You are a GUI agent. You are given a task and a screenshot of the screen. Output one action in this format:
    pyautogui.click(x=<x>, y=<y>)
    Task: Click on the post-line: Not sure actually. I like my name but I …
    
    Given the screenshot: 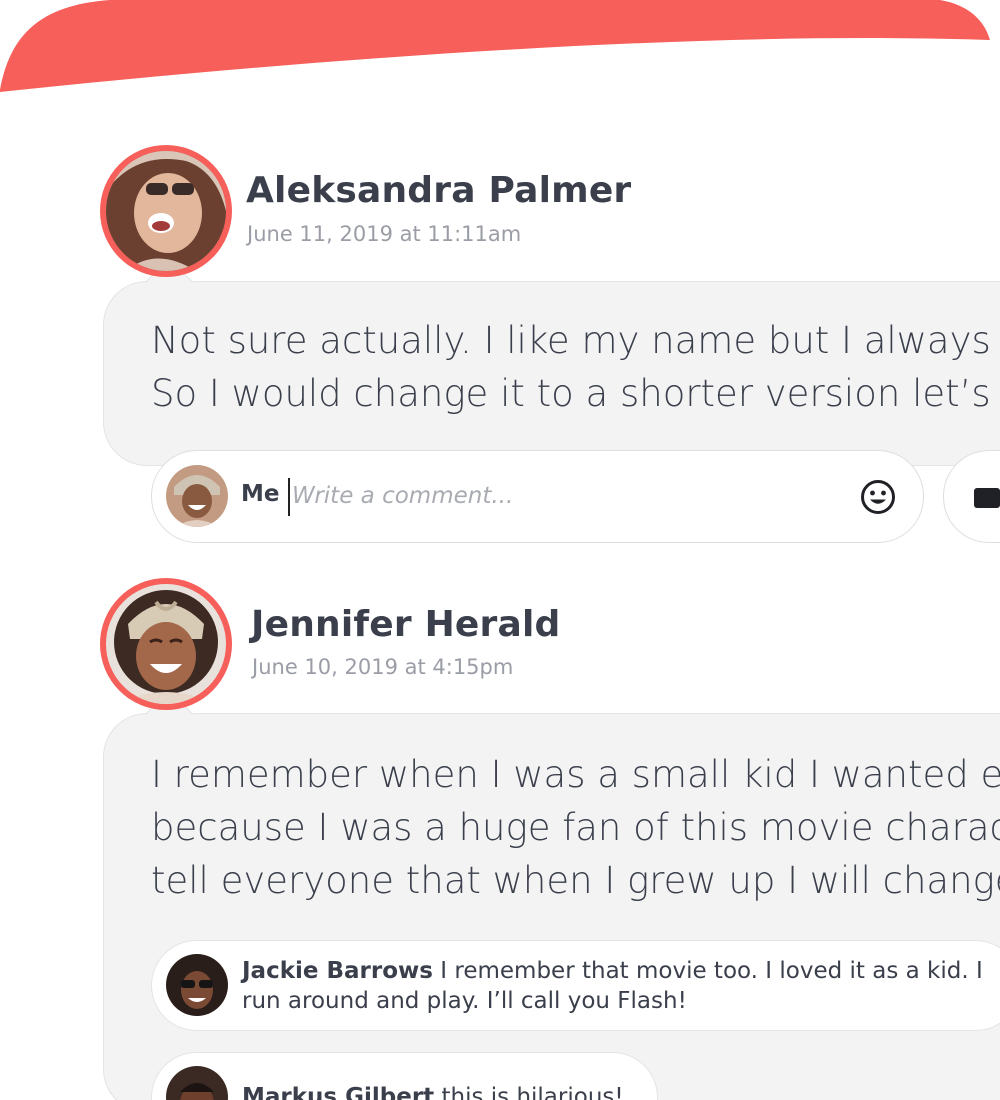 What is the action you would take?
    pyautogui.click(x=575, y=340)
    